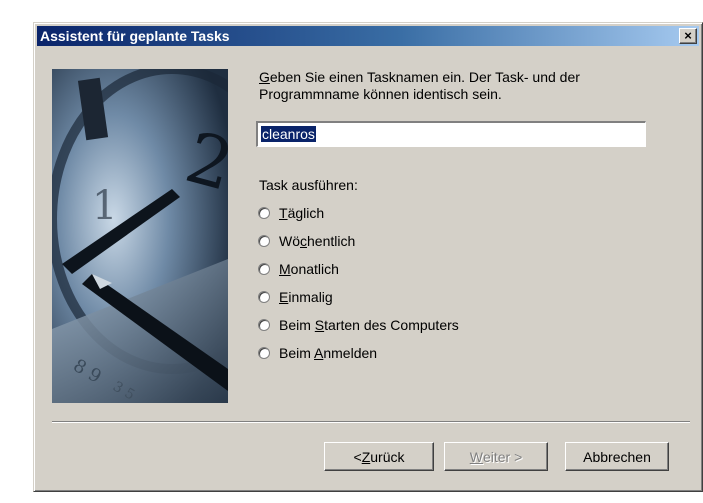  What do you see at coordinates (358, 325) in the screenshot?
I see `radio-on-startup: Beim Starten des Computers` at bounding box center [358, 325].